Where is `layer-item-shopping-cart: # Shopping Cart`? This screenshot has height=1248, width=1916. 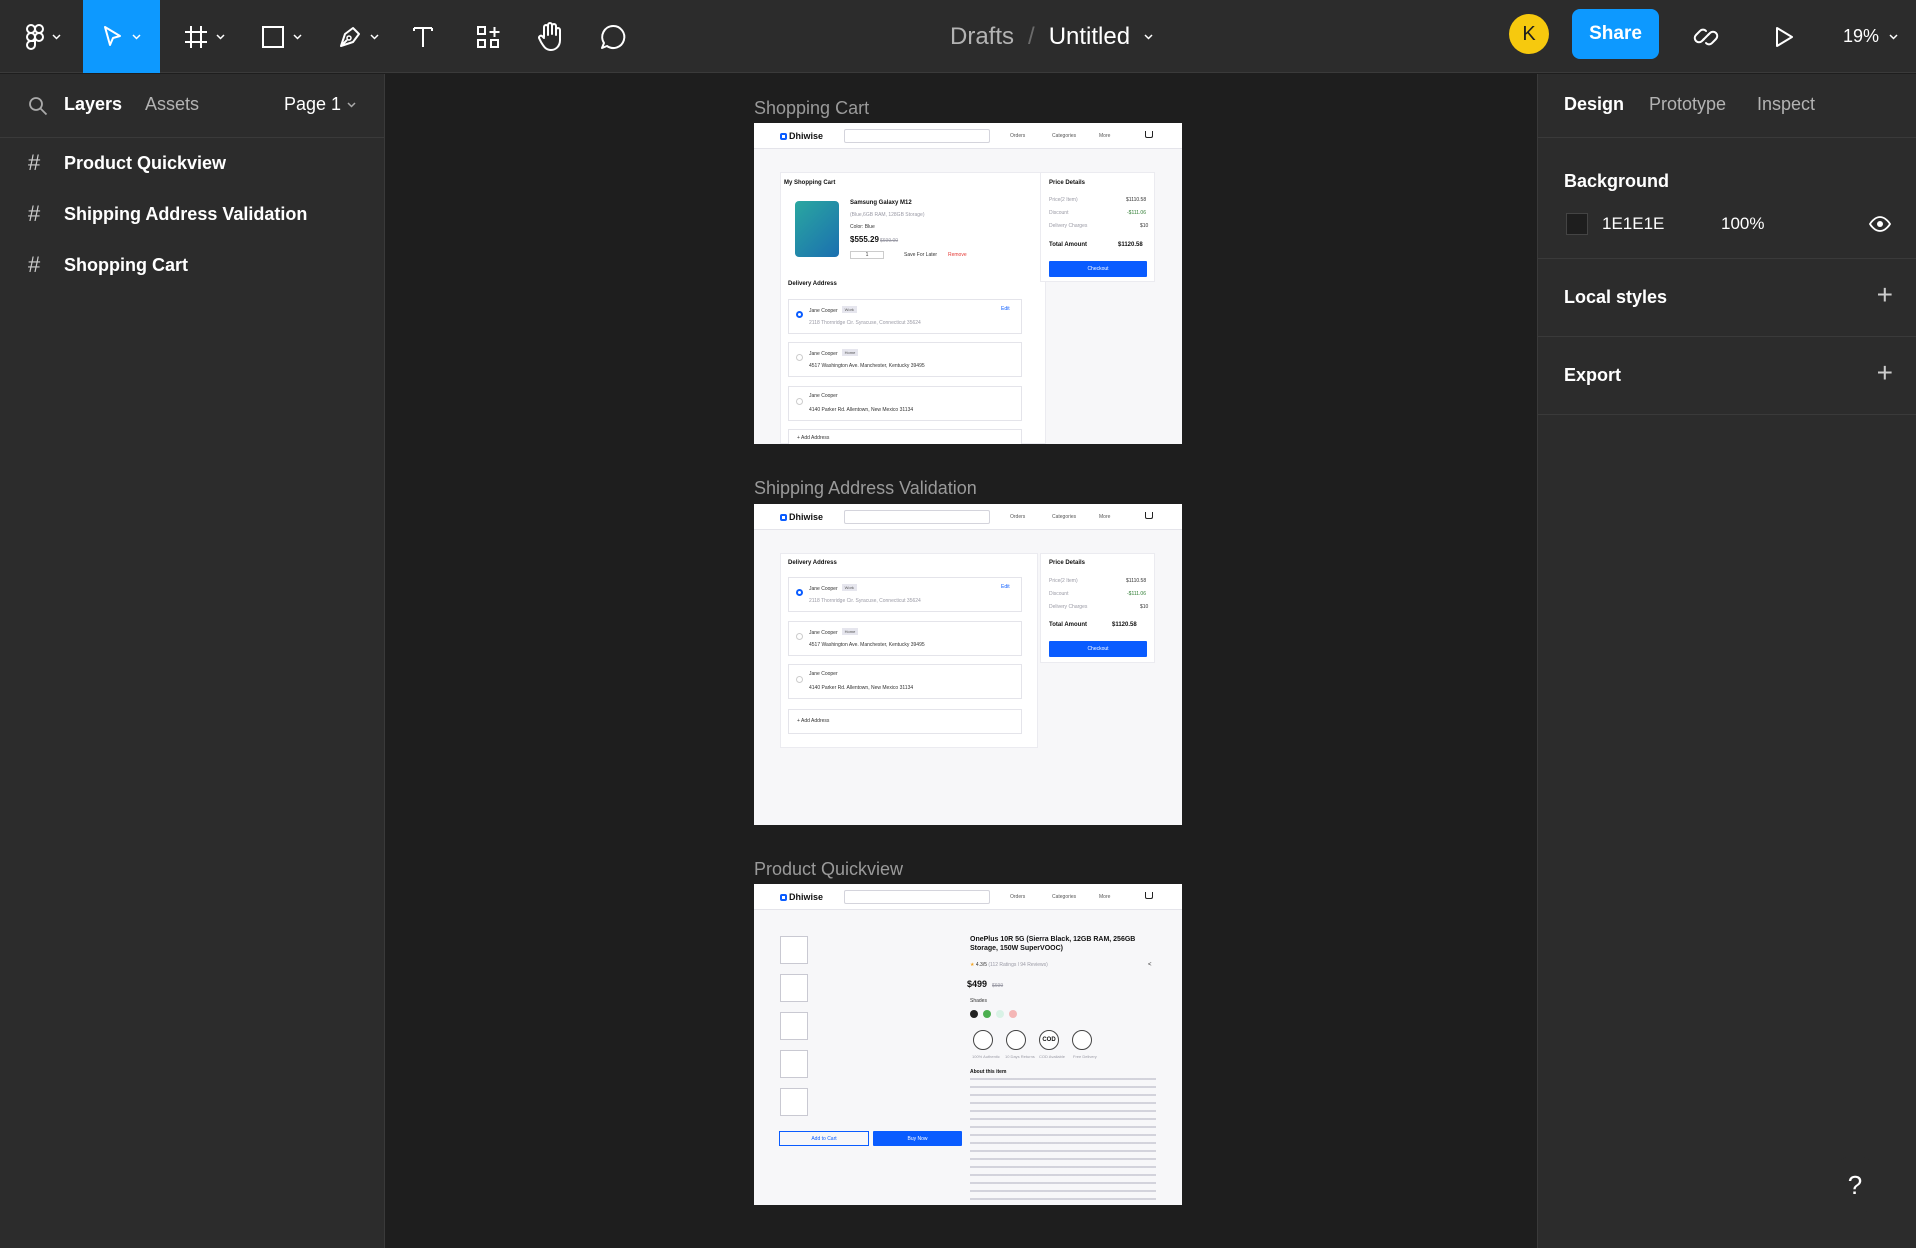
layer-item-shopping-cart: # Shopping Cart is located at coordinates (192, 265).